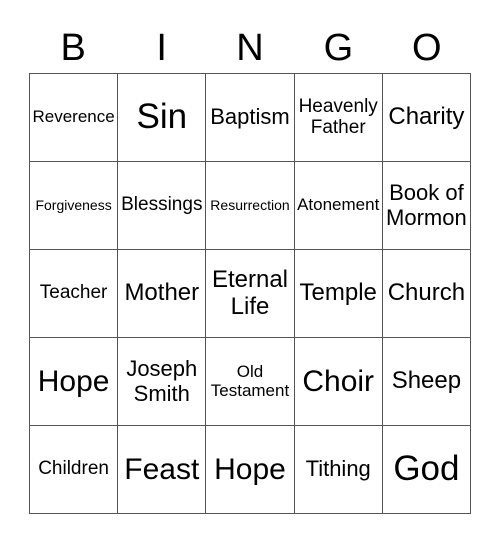 The width and height of the screenshot is (500, 544). I want to click on bingo-cell: Resurrection, so click(250, 206).